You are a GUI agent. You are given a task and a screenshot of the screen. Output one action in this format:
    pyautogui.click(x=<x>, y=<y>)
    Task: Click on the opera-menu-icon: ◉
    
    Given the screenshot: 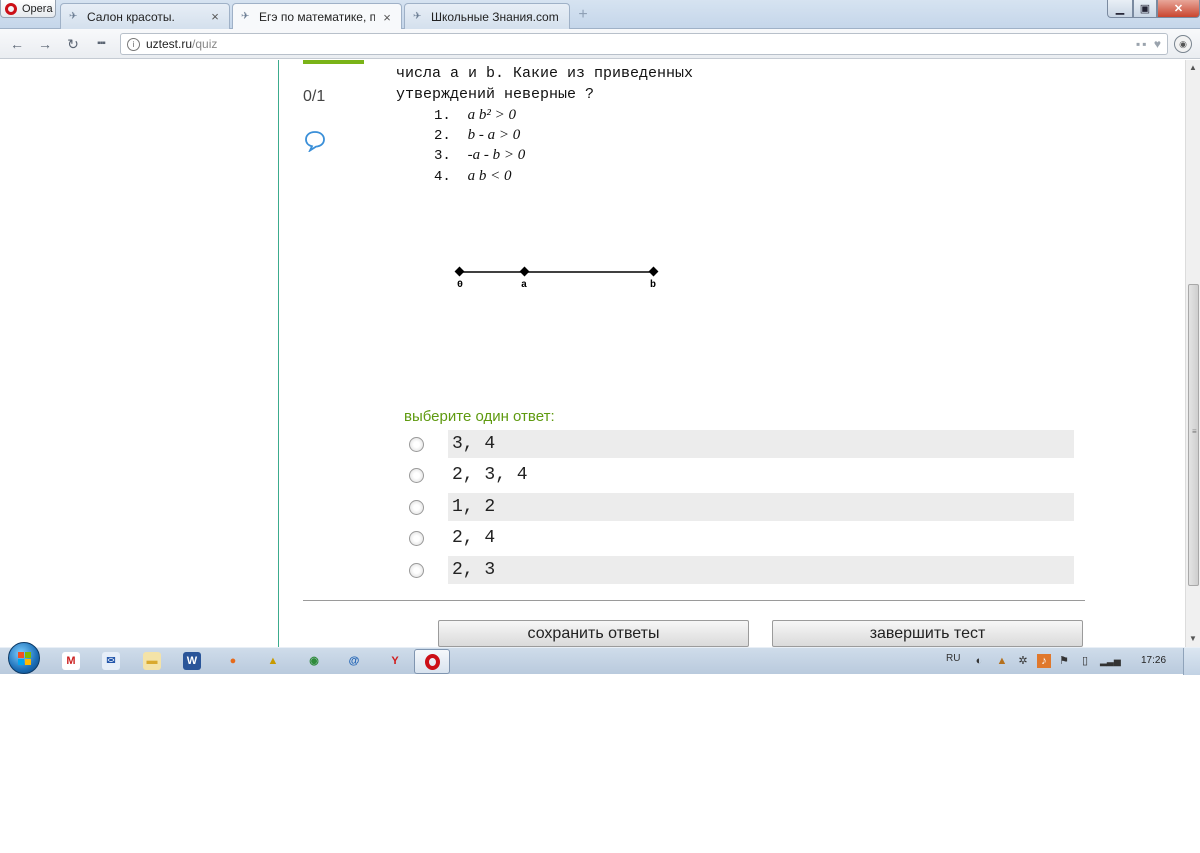 What is the action you would take?
    pyautogui.click(x=1183, y=44)
    